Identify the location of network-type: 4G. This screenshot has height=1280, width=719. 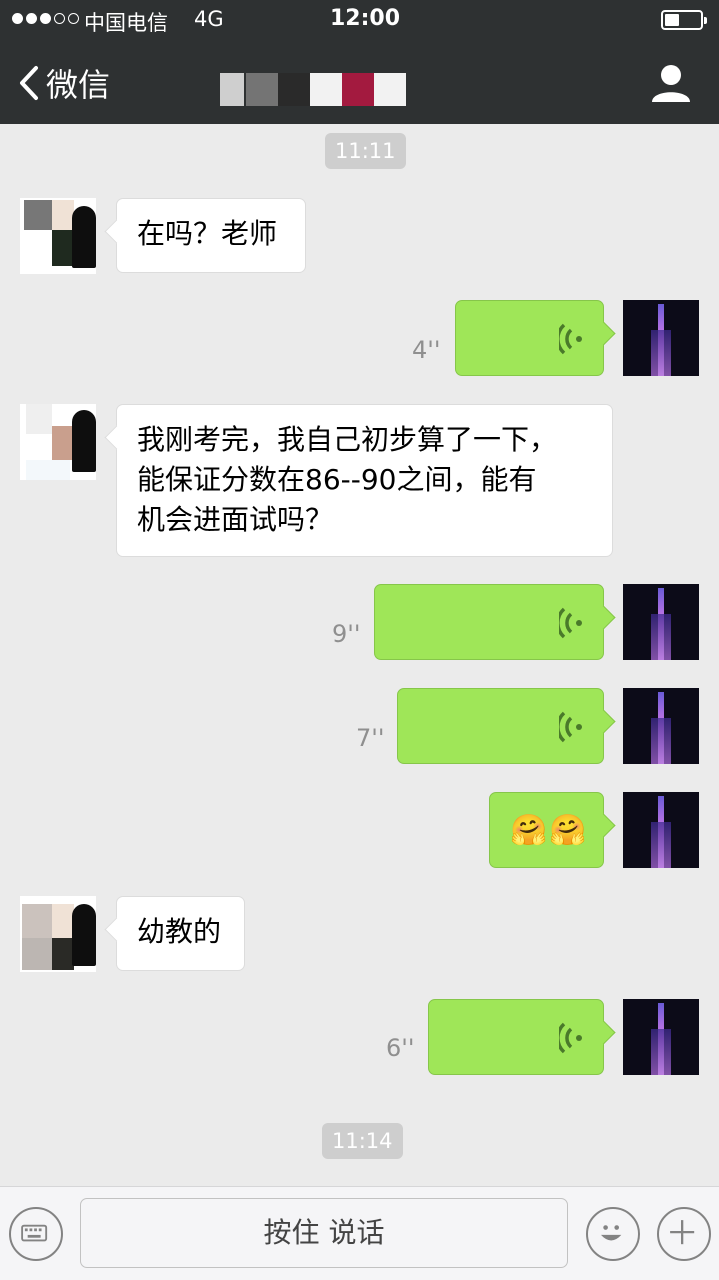
(209, 19).